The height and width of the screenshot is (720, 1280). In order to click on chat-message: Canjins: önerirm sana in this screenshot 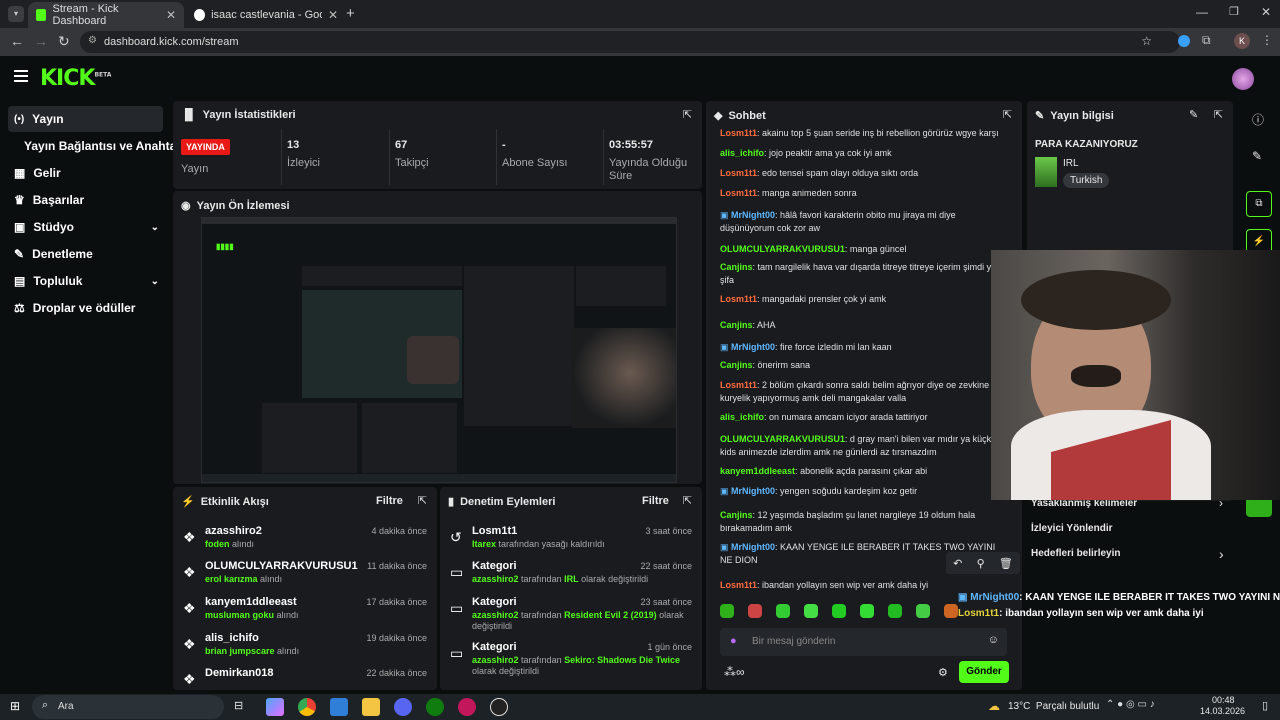, I will do `click(865, 365)`.